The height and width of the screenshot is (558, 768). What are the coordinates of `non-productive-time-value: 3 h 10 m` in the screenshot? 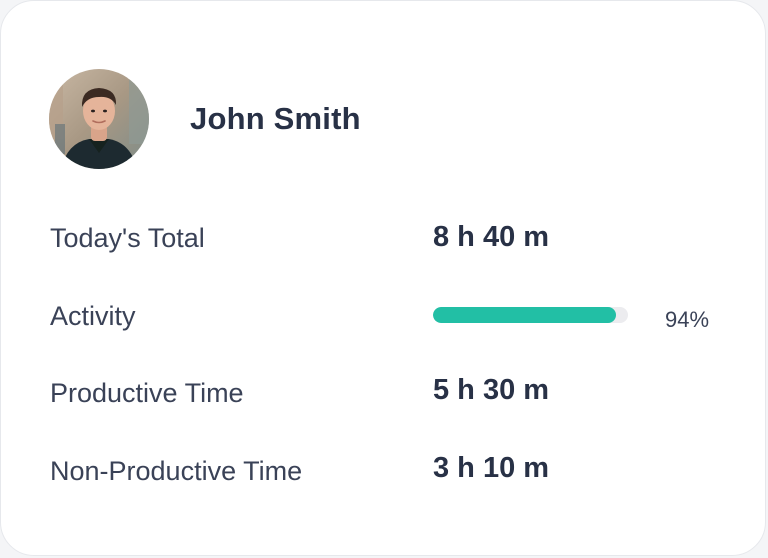 It's located at (491, 468).